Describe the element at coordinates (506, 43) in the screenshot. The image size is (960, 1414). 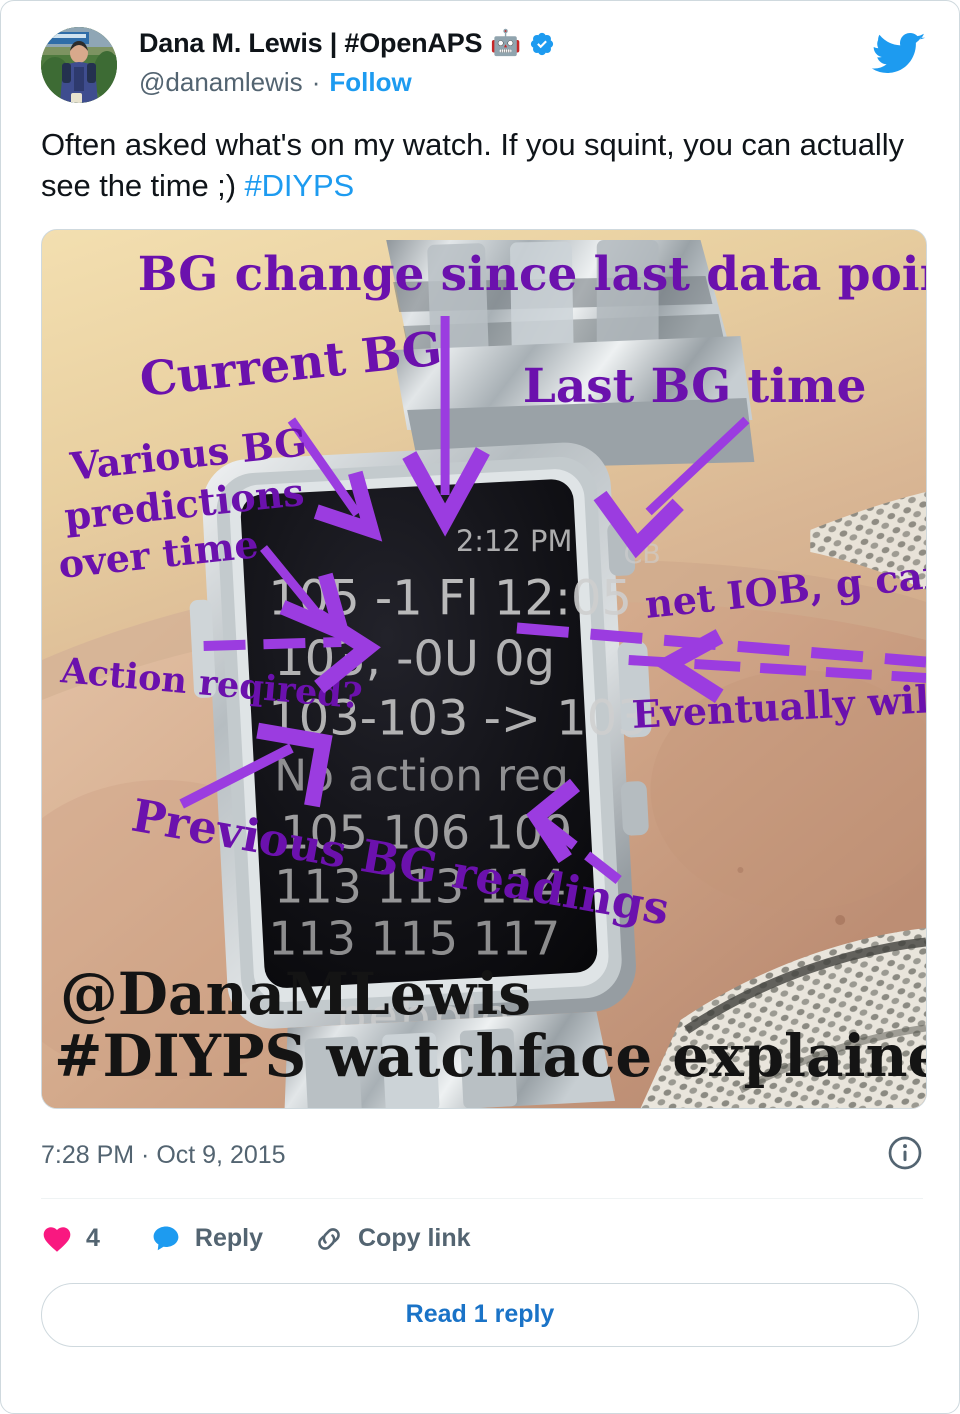
I see `robot-emoji-icon: 🤖` at that location.